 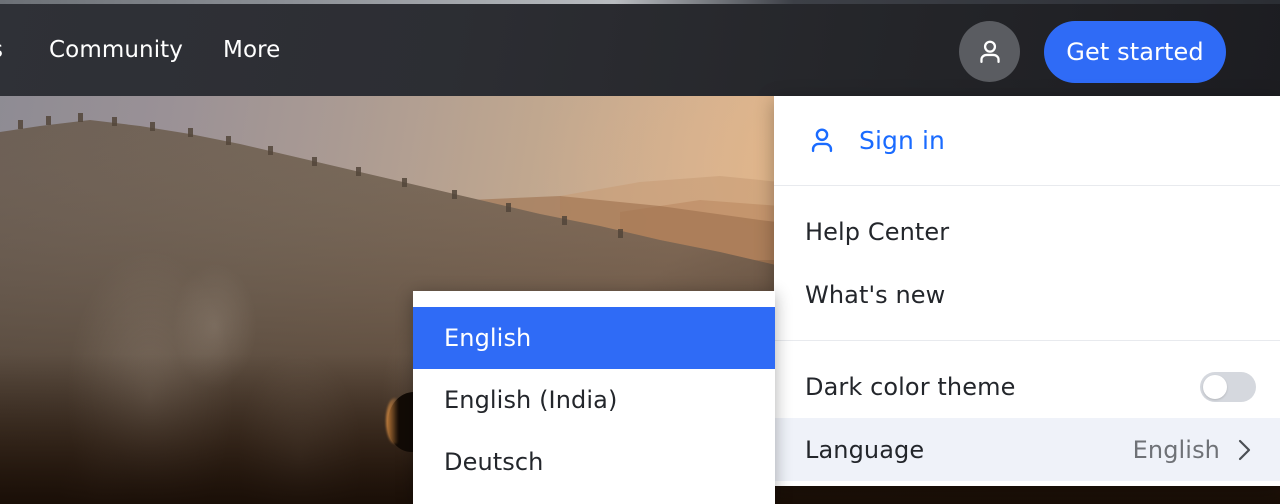 I want to click on dark-theme-toggle, so click(x=1228, y=386).